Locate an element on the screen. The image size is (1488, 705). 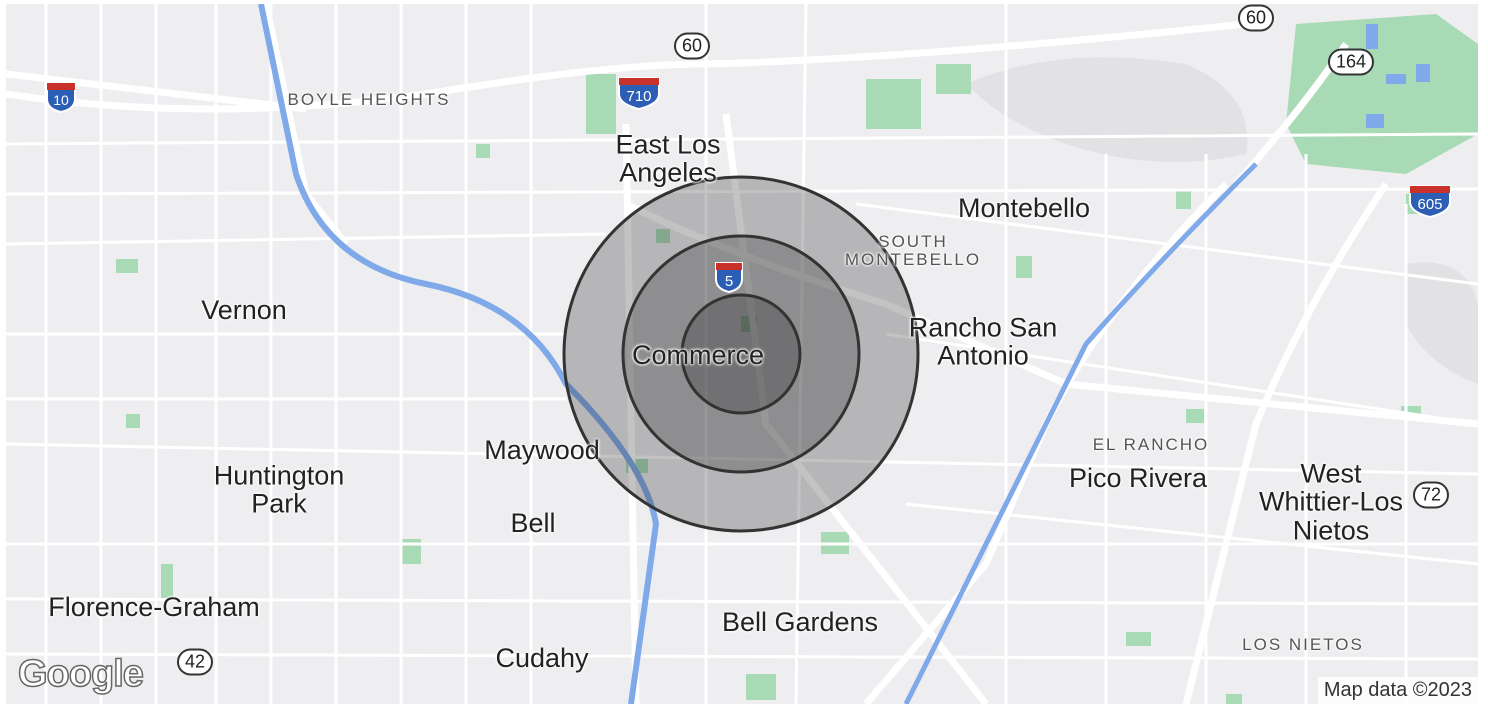
label-el-rancho: EL RANCHO is located at coordinates (1151, 445).